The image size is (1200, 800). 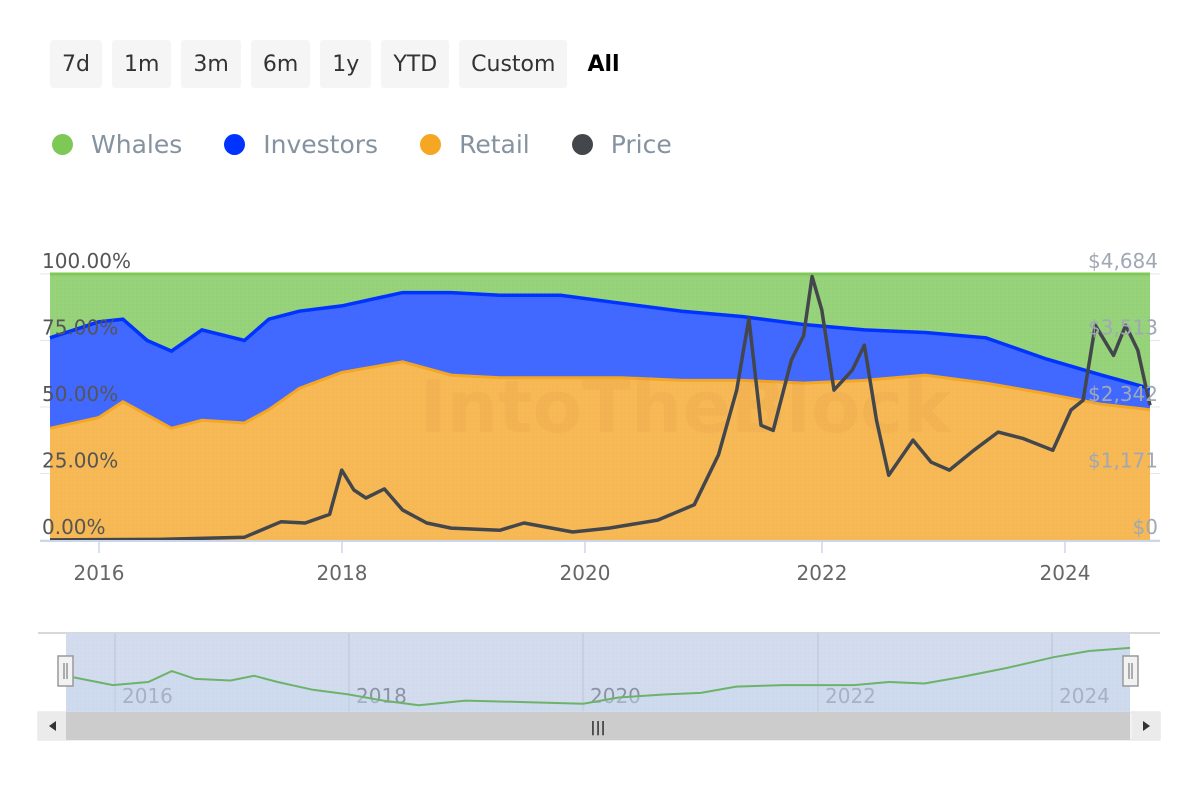 What do you see at coordinates (1084, 696) in the screenshot?
I see `navigator-tick-label: 2024` at bounding box center [1084, 696].